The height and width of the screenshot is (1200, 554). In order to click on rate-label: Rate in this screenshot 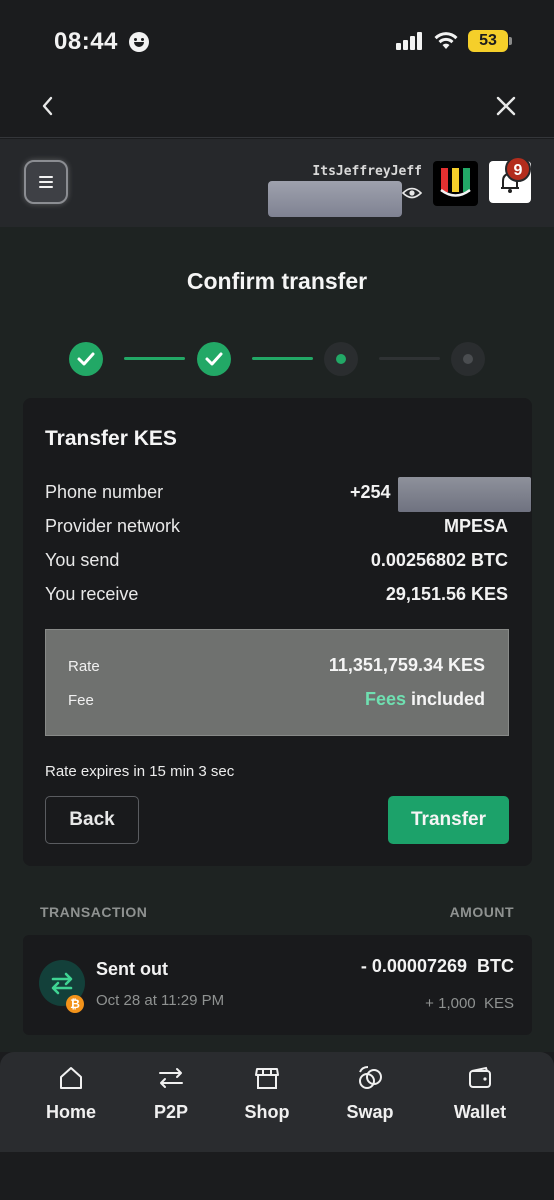, I will do `click(84, 666)`.